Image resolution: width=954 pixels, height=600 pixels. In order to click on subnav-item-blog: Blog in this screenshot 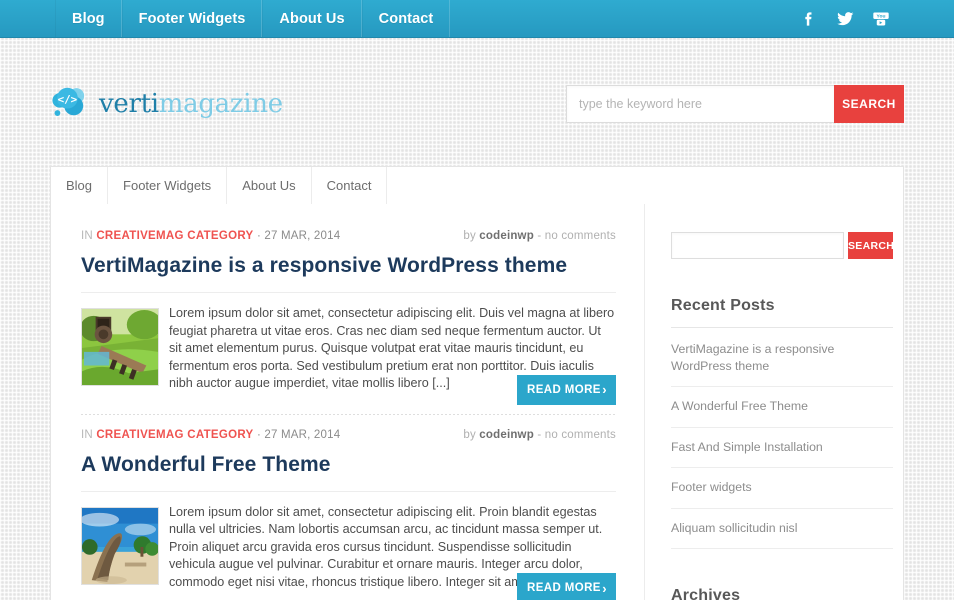, I will do `click(80, 185)`.